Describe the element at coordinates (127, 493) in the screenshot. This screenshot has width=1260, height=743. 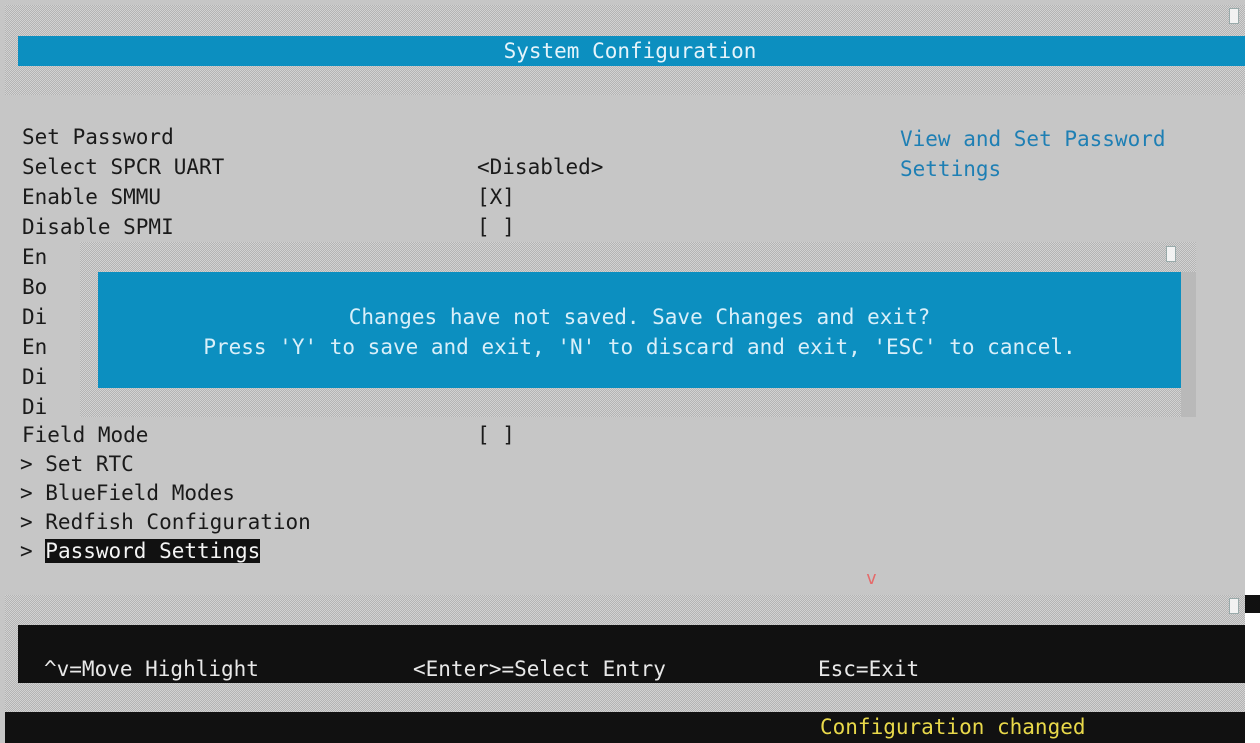
I see `submenu-bluefield-modes: > BlueField Modes` at that location.